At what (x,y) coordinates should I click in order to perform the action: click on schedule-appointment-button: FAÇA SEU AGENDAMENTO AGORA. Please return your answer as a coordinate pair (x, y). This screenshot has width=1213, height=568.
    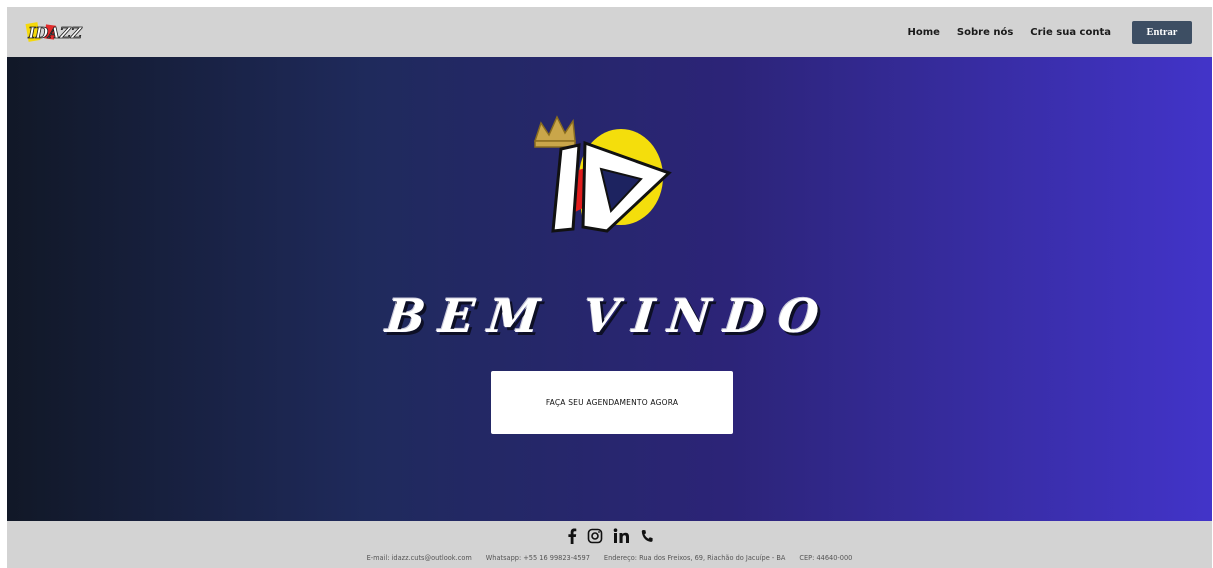
    Looking at the image, I should click on (612, 402).